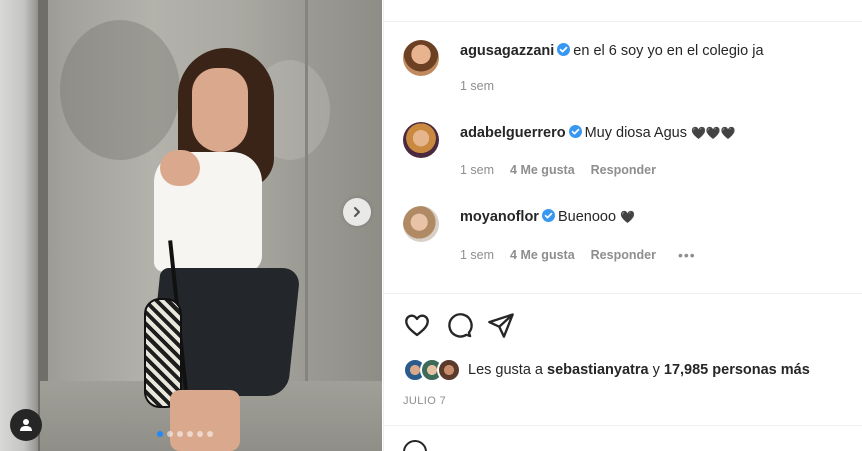 The width and height of the screenshot is (862, 451). I want to click on comment-meta: 1 sem 4 Me gusta Responder, so click(558, 170).